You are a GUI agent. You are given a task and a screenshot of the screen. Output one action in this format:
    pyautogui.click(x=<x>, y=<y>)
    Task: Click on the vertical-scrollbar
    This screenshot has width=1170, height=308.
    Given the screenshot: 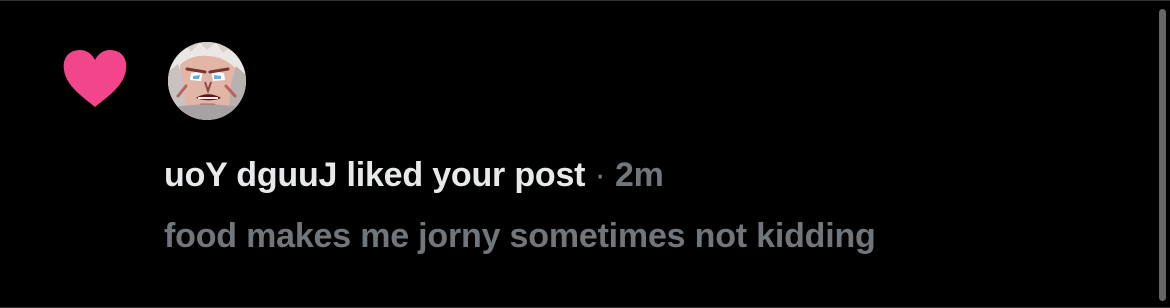 What is the action you would take?
    pyautogui.click(x=1162, y=155)
    